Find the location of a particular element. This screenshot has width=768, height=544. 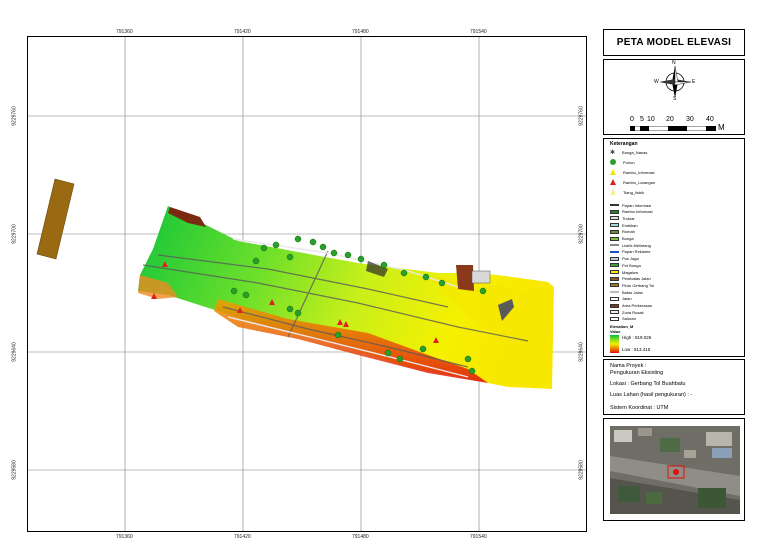

legend-area-item: Zona Rusak is located at coordinates (627, 312).